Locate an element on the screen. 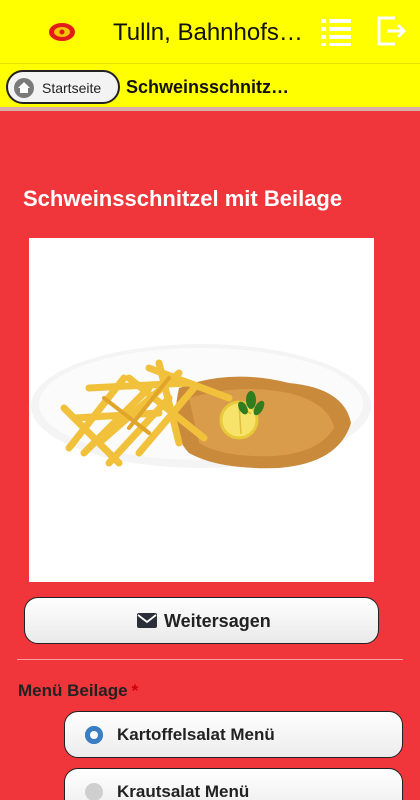  menu-list-icon is located at coordinates (336, 32).